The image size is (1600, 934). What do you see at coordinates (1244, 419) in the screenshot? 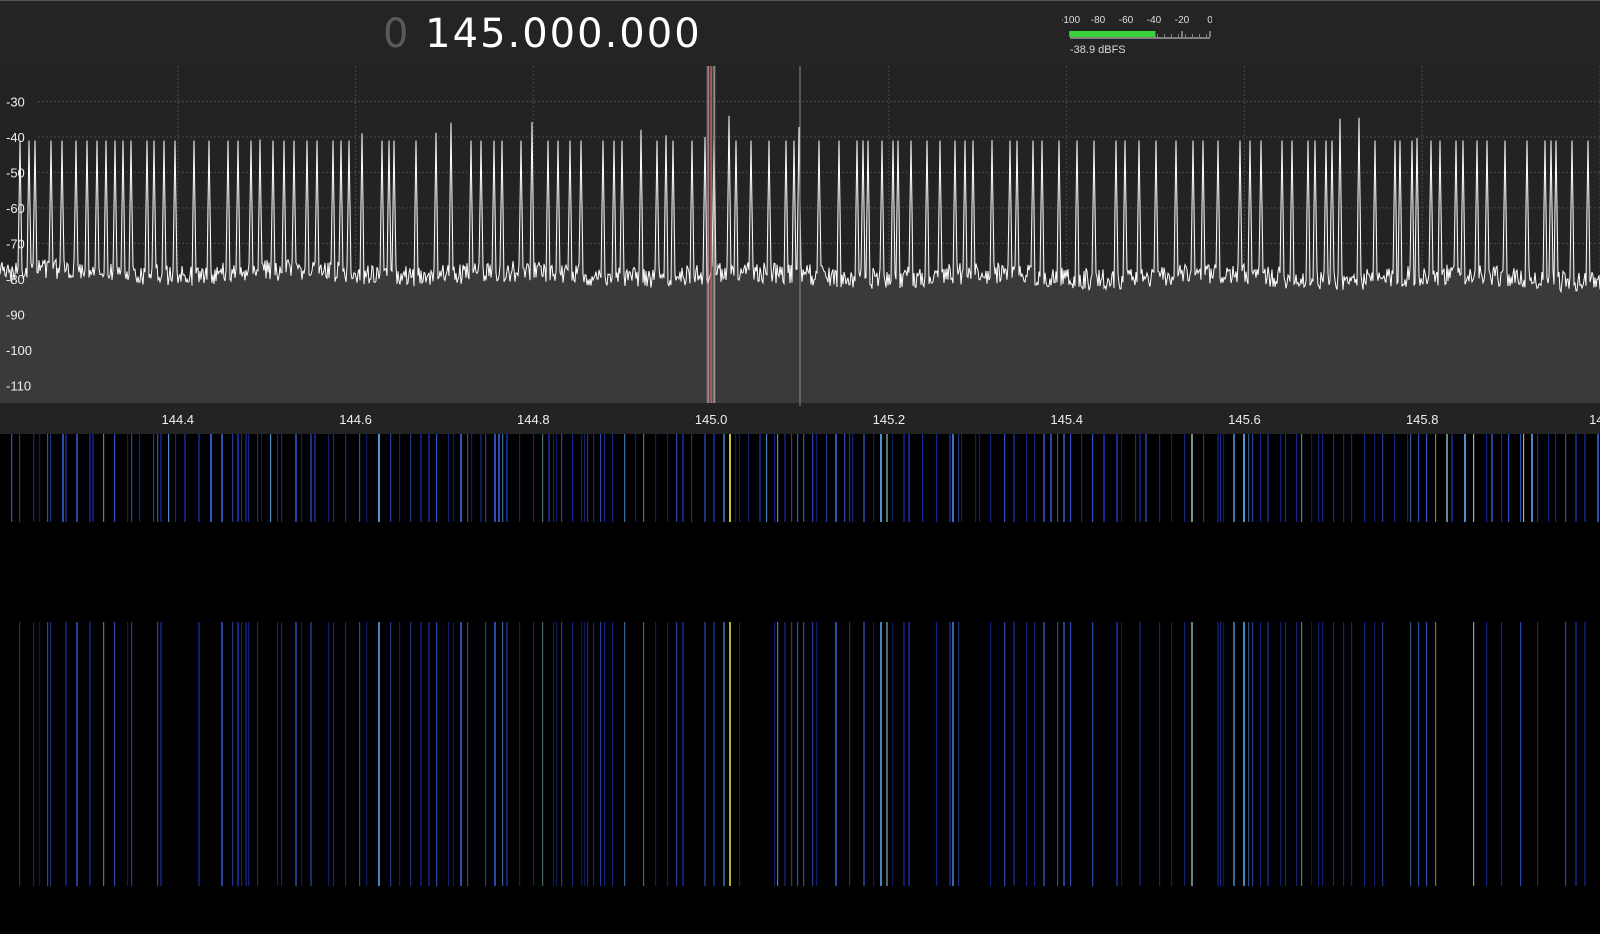
I see `x-axis-label: 145.6` at bounding box center [1244, 419].